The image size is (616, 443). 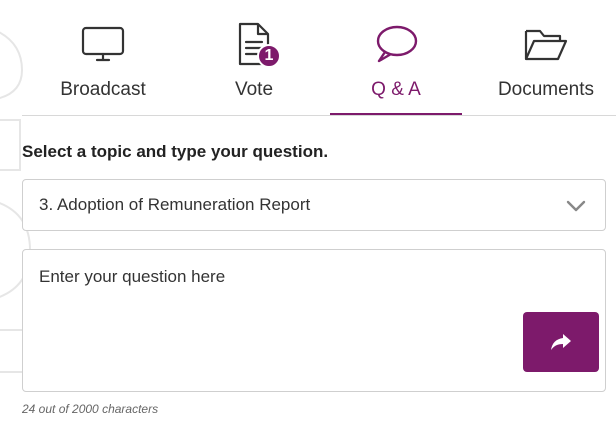 What do you see at coordinates (546, 44) in the screenshot?
I see `folder-icon` at bounding box center [546, 44].